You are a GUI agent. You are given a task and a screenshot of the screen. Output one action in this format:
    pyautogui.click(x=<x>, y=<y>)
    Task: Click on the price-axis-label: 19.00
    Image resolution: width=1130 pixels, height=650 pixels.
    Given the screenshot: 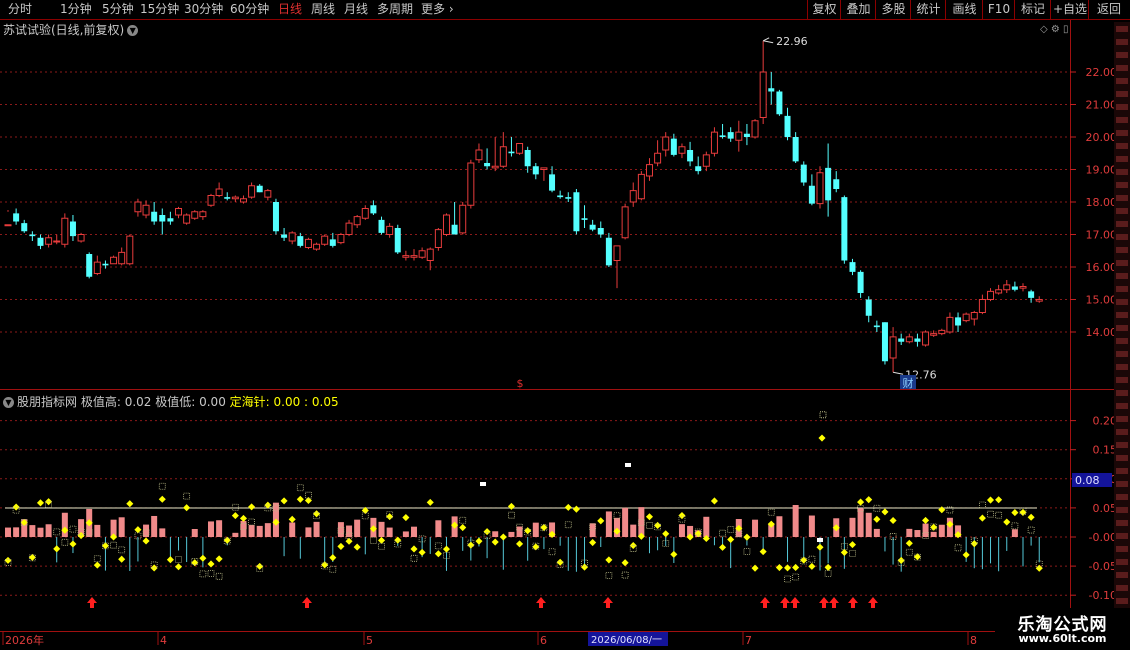 What is the action you would take?
    pyautogui.click(x=1102, y=170)
    